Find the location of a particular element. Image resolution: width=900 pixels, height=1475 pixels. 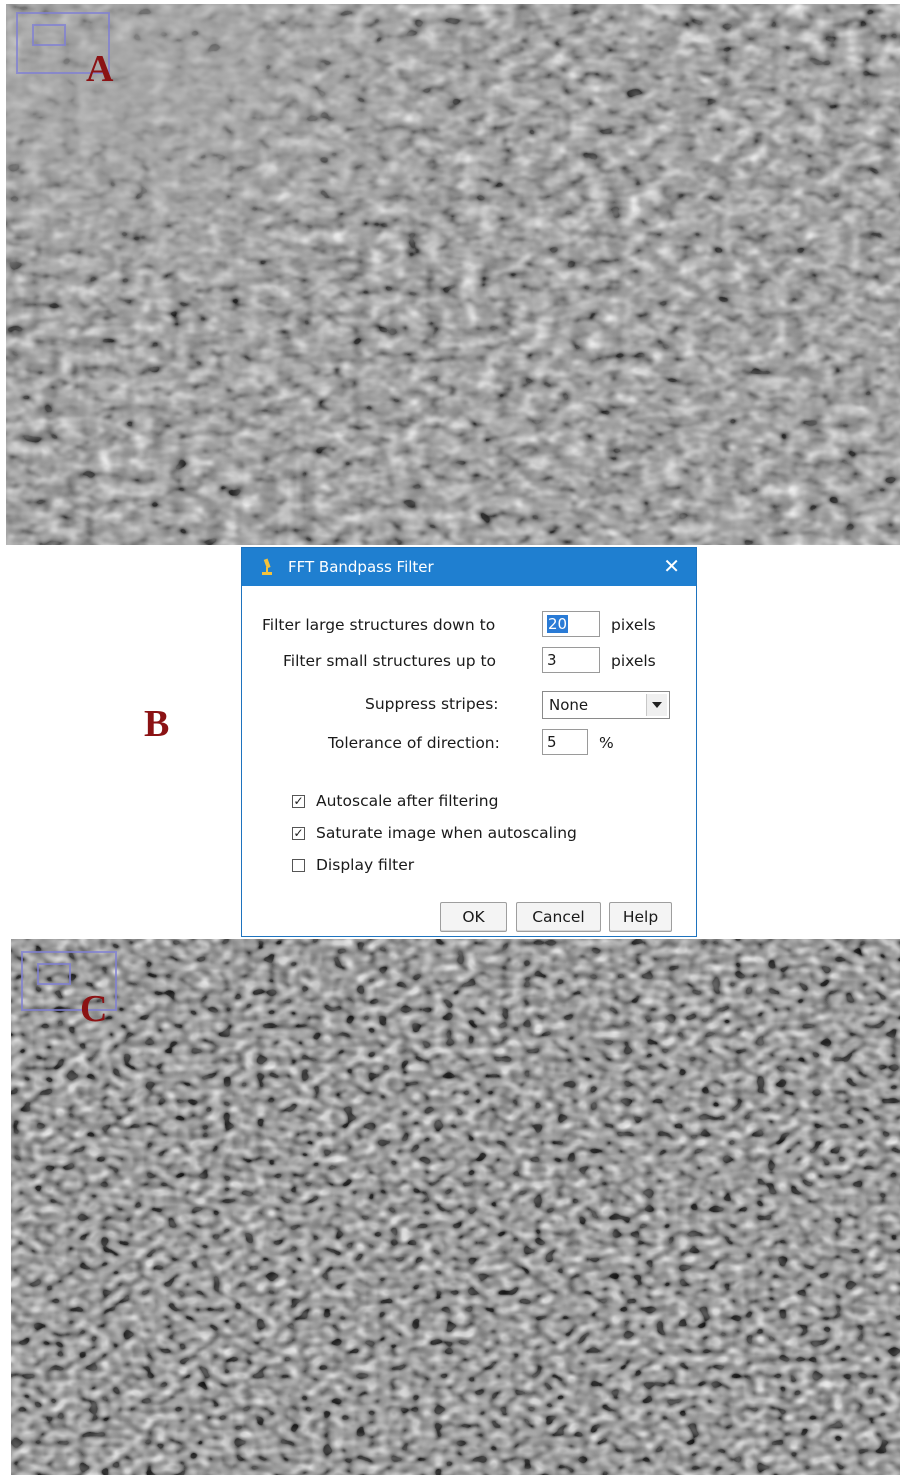

dialog-title: FFT Bandpass Filter is located at coordinates (361, 567).